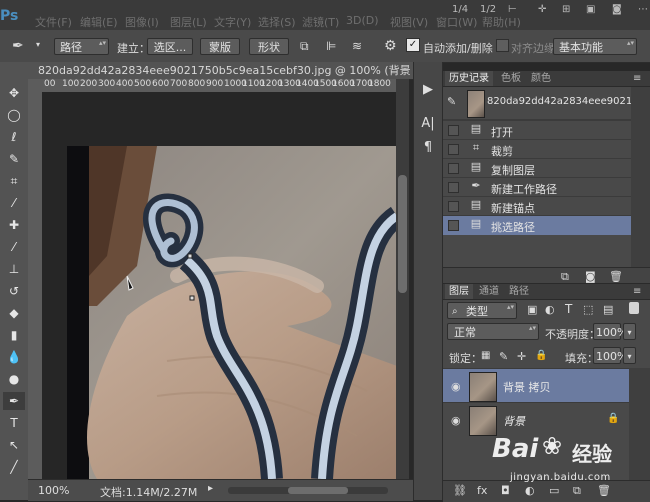 The image size is (650, 502). I want to click on path-ops-icon: ⧉, so click(304, 46).